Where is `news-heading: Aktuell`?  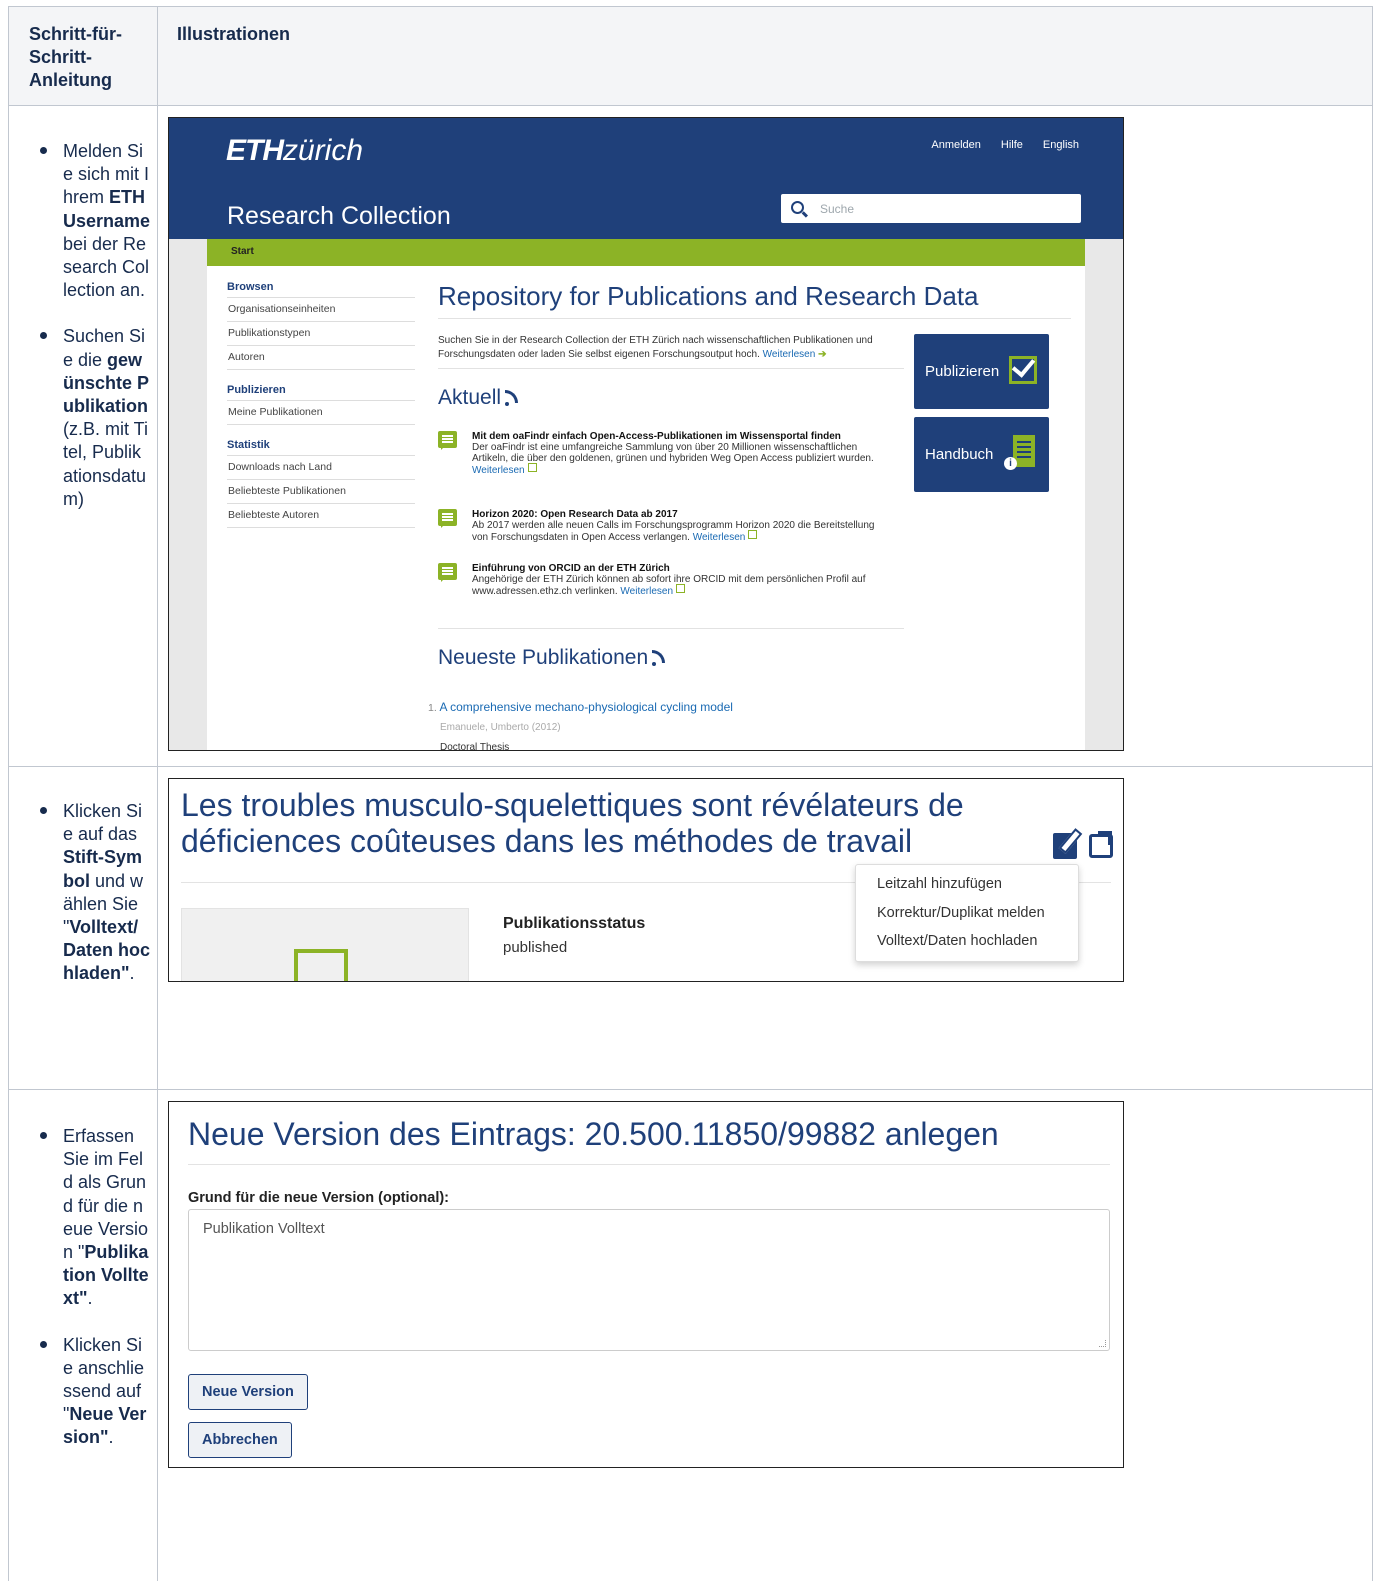
news-heading: Aktuell is located at coordinates (479, 398).